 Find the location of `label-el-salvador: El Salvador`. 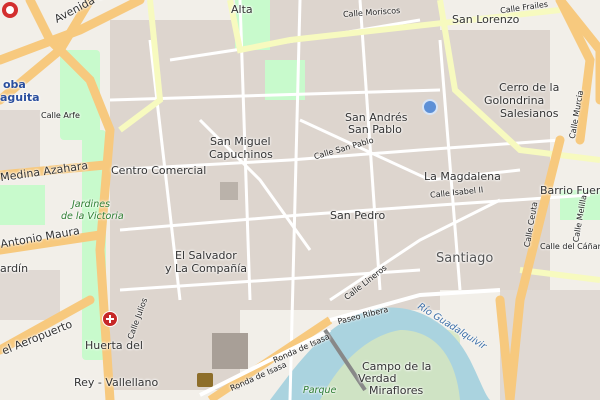

label-el-salvador: El Salvador is located at coordinates (206, 255).